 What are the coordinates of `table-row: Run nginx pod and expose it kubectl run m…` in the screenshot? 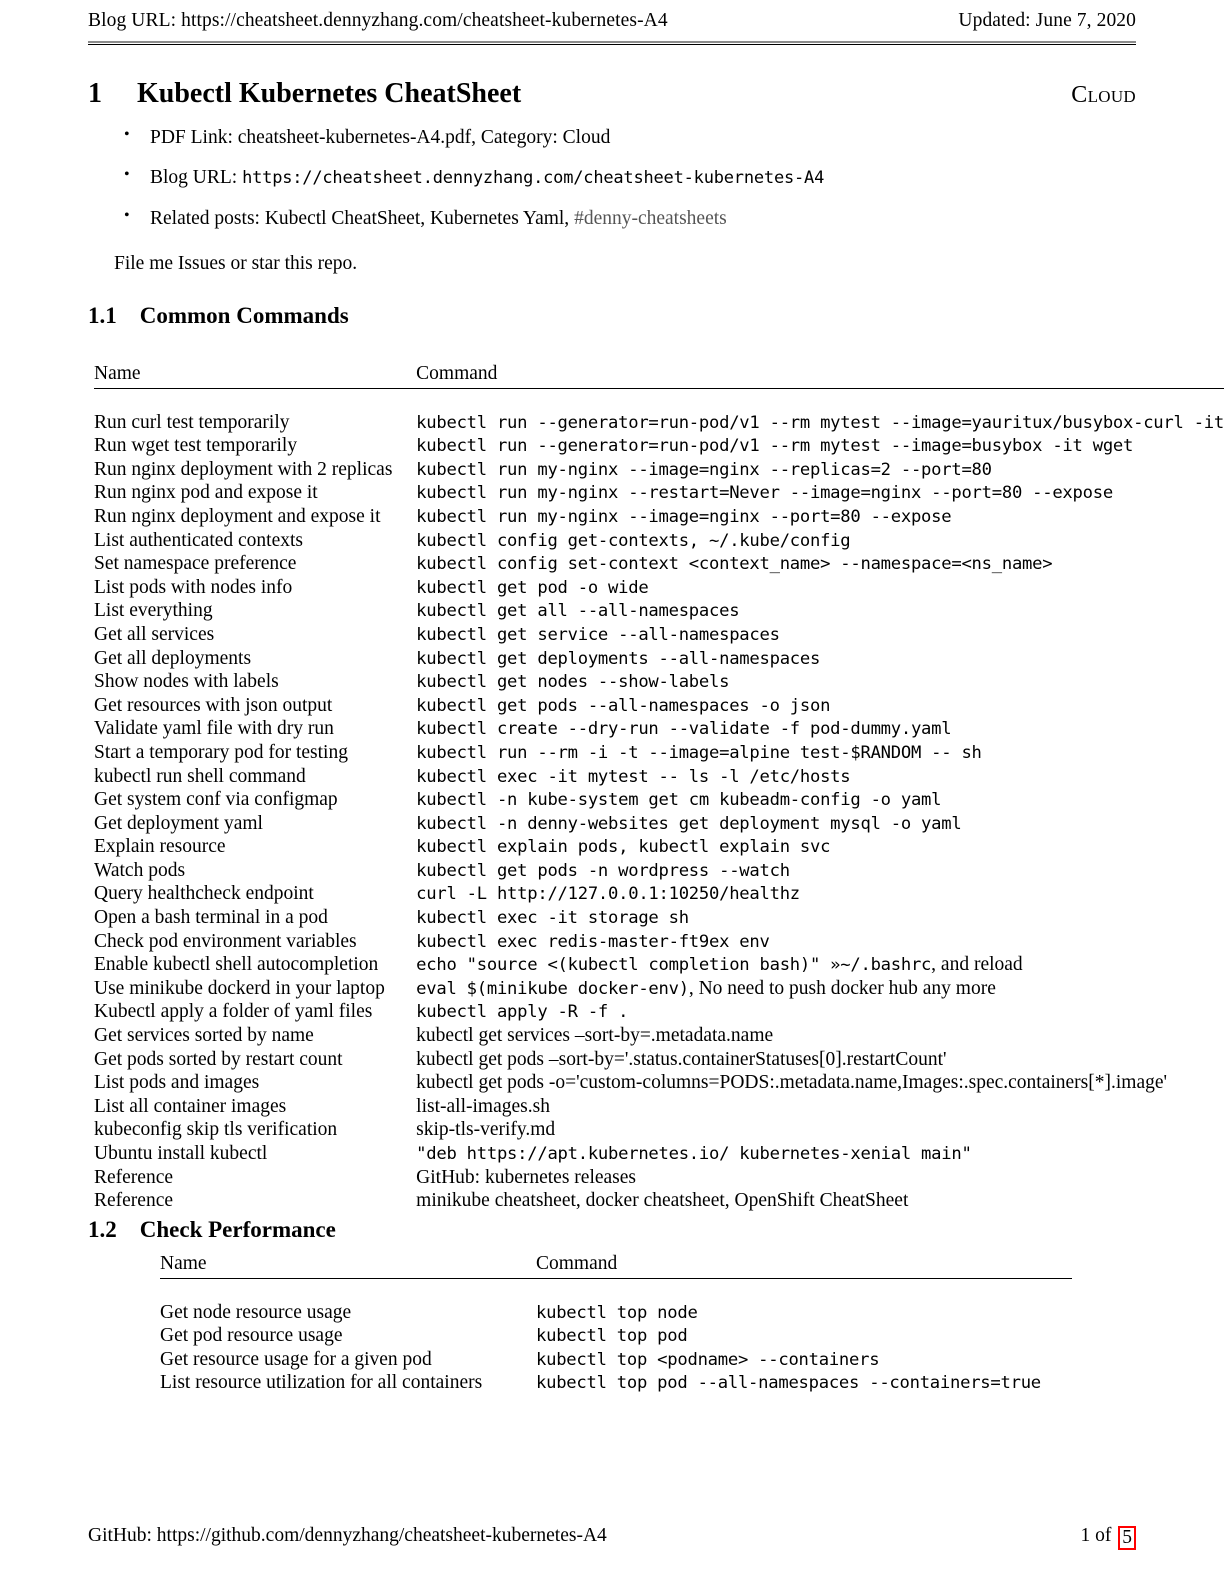 It's located at (659, 494).